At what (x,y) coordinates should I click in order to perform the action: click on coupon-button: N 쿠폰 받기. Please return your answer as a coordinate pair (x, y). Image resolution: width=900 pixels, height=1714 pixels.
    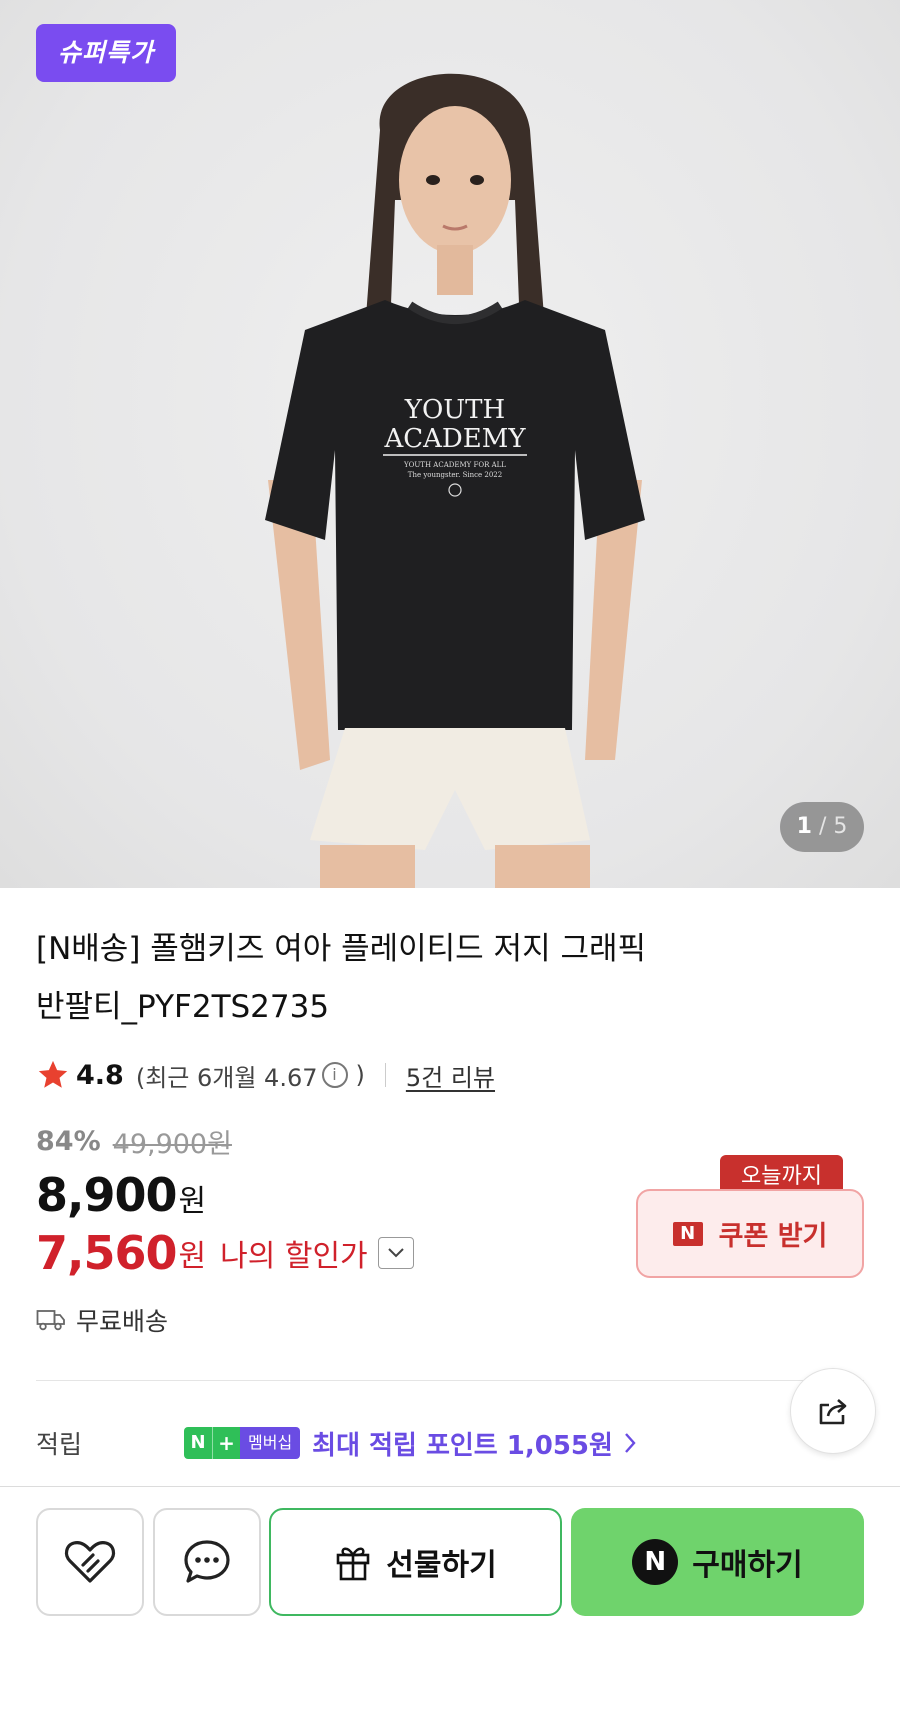
    Looking at the image, I should click on (750, 1233).